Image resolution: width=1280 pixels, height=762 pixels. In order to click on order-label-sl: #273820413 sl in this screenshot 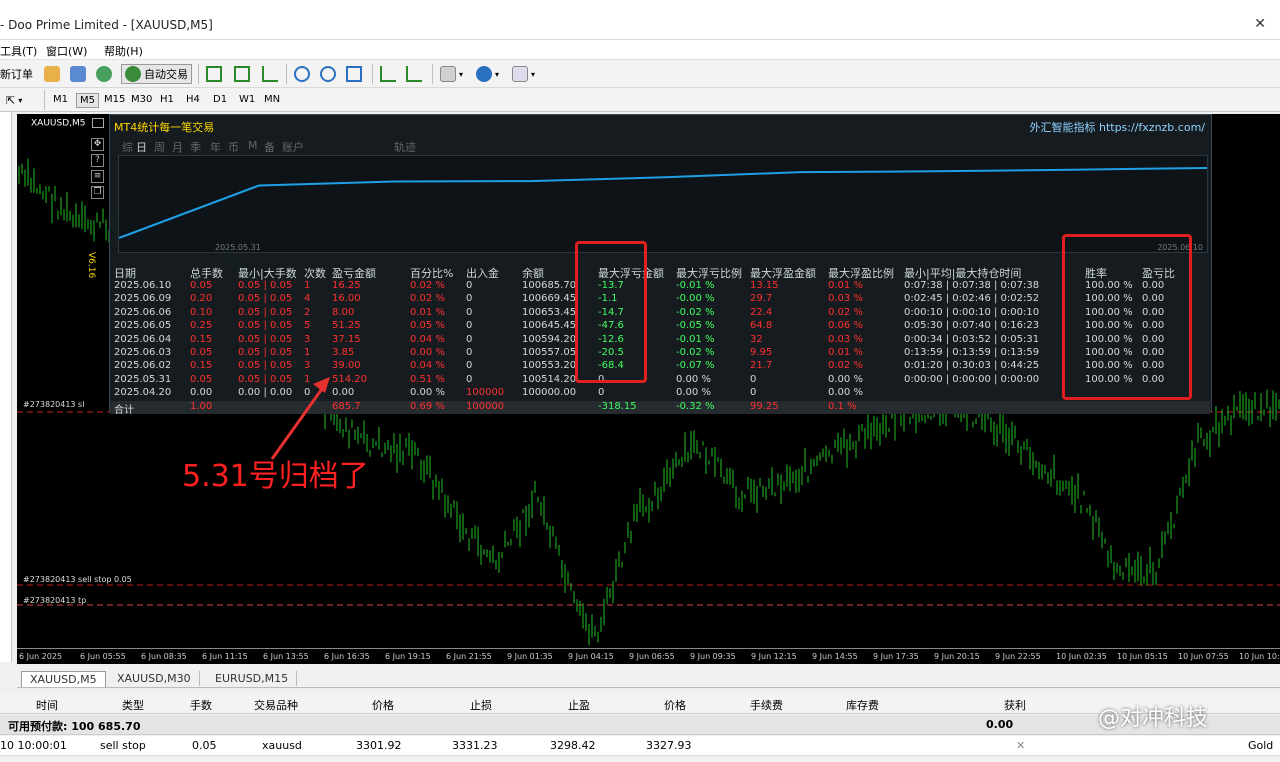, I will do `click(54, 404)`.